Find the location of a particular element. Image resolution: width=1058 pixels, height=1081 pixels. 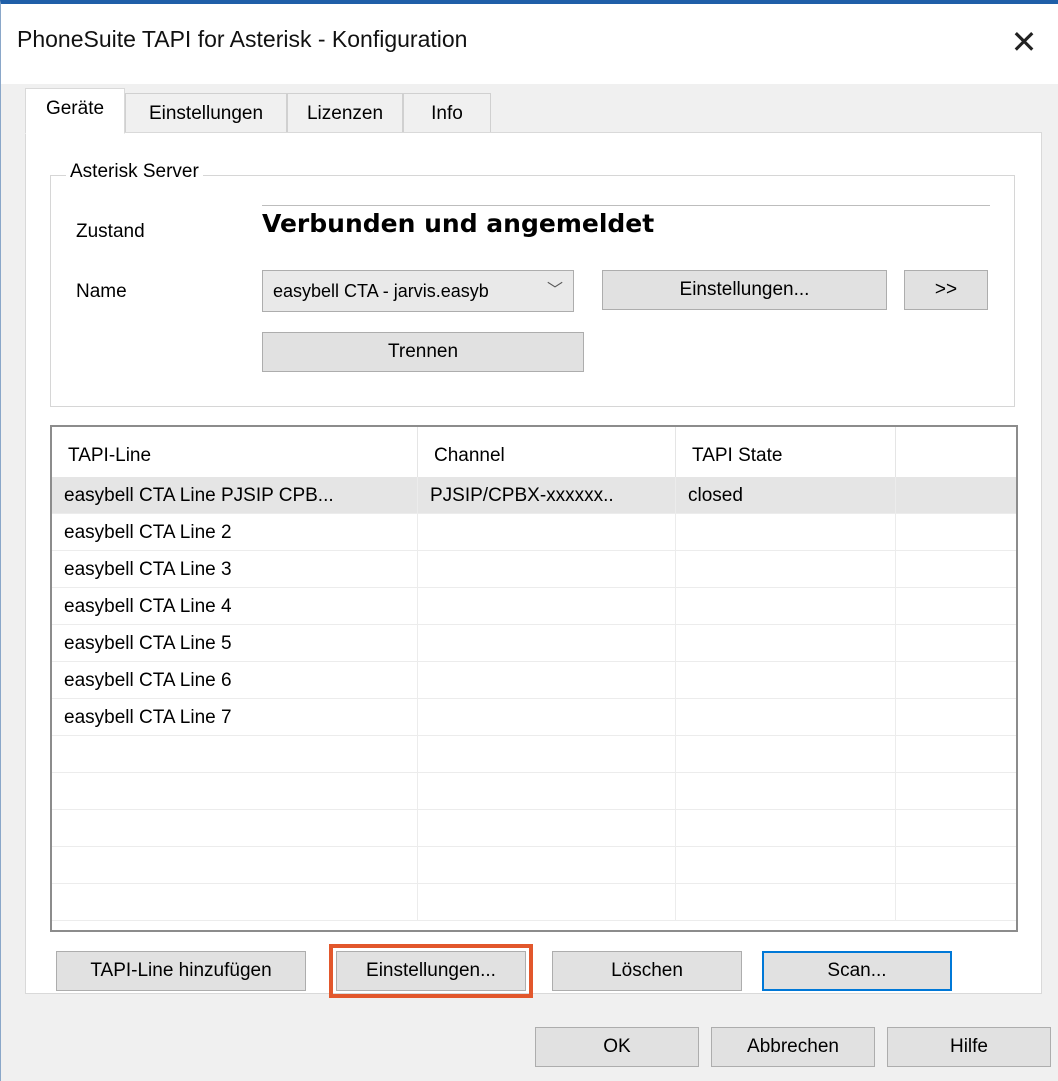

server-name-select: easybell CTA - jarvis.easyb ﹀ is located at coordinates (418, 291).